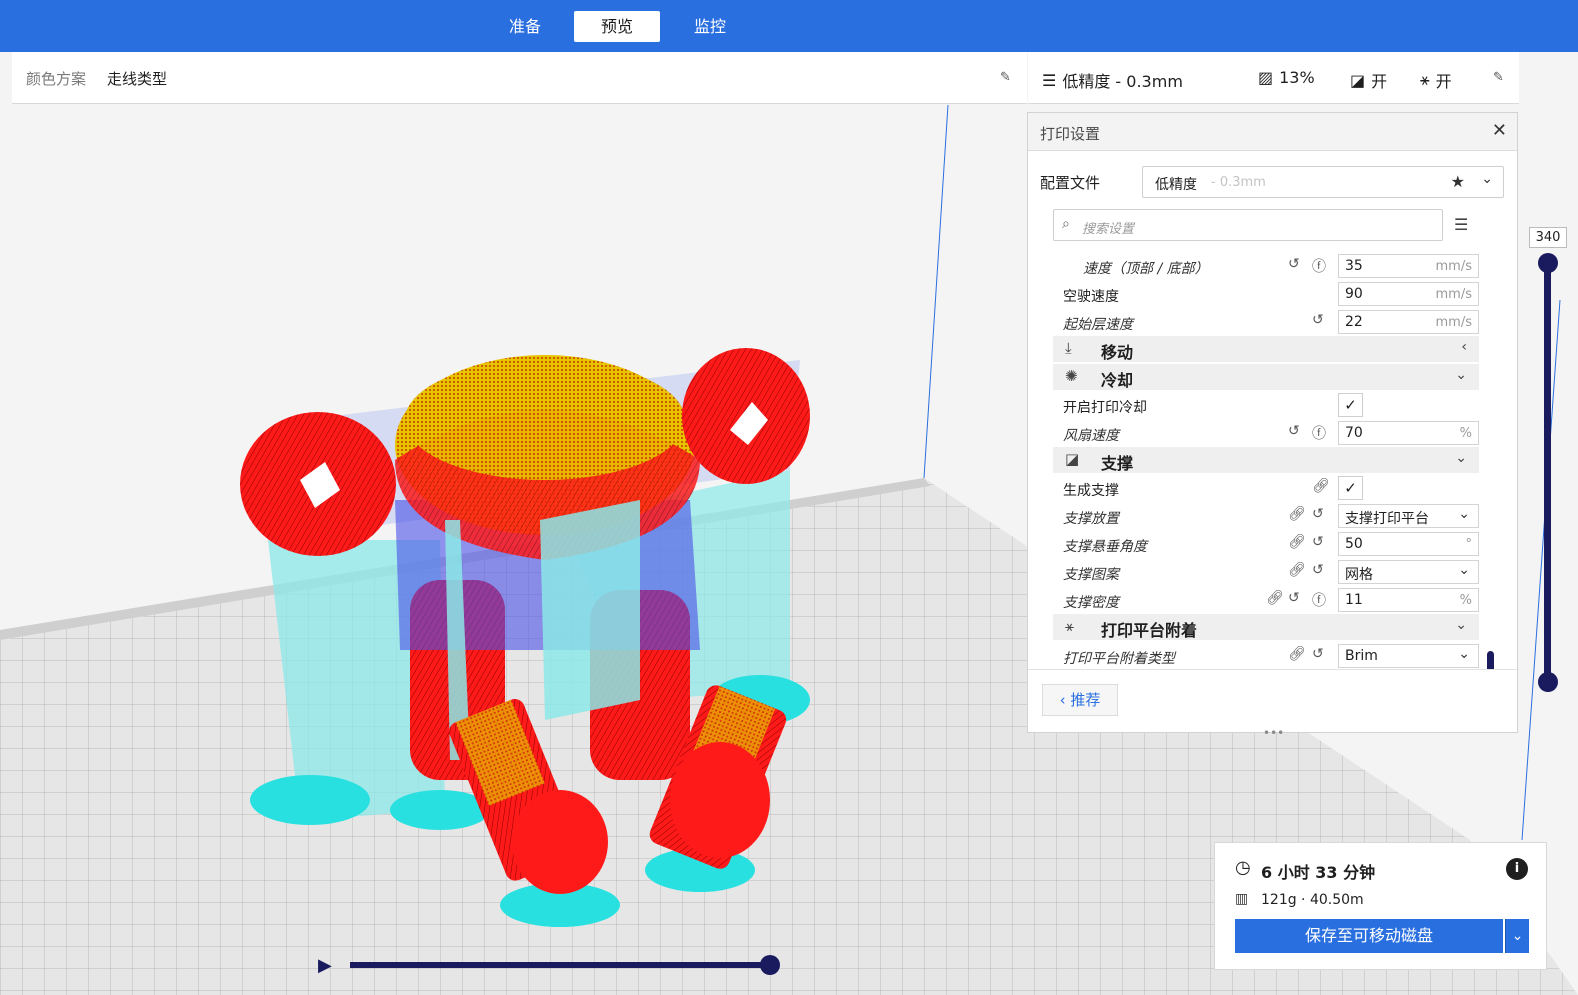  I want to click on support-density-field: 11 %, so click(1408, 600).